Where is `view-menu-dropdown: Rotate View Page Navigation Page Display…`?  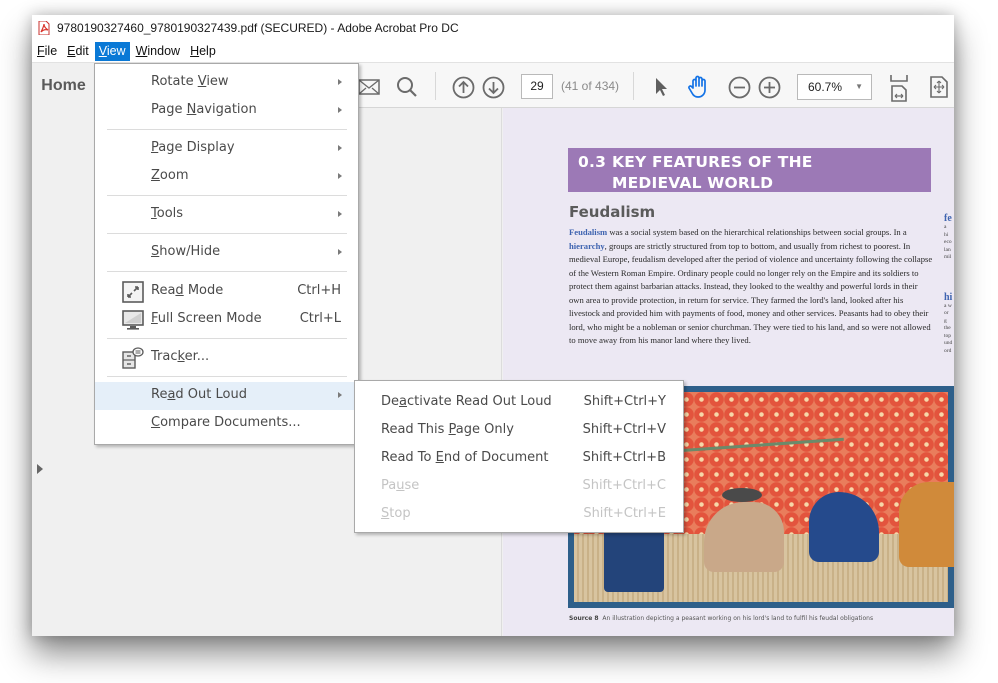
view-menu-dropdown: Rotate View Page Navigation Page Display… is located at coordinates (226, 254).